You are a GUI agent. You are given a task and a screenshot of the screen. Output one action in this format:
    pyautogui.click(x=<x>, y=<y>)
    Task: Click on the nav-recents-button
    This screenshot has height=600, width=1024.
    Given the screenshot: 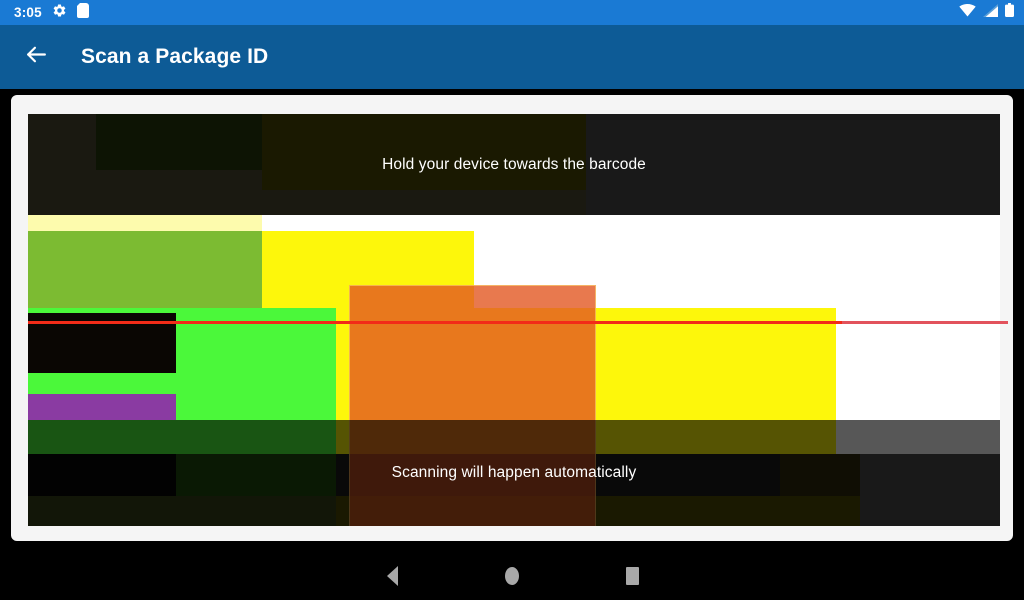 What is the action you would take?
    pyautogui.click(x=632, y=576)
    